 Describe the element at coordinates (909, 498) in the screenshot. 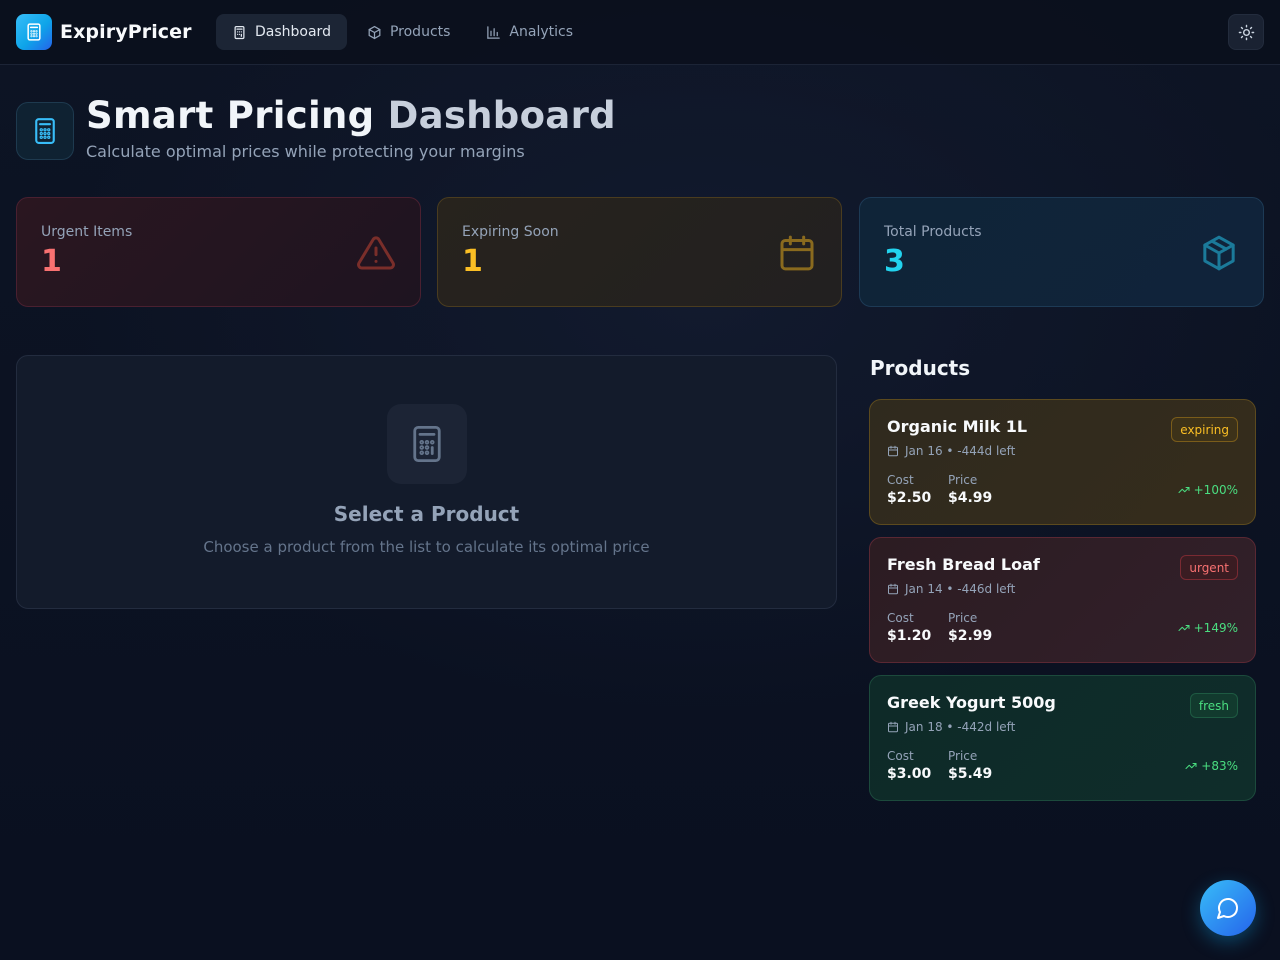

I see `cost-value: $2.50` at that location.